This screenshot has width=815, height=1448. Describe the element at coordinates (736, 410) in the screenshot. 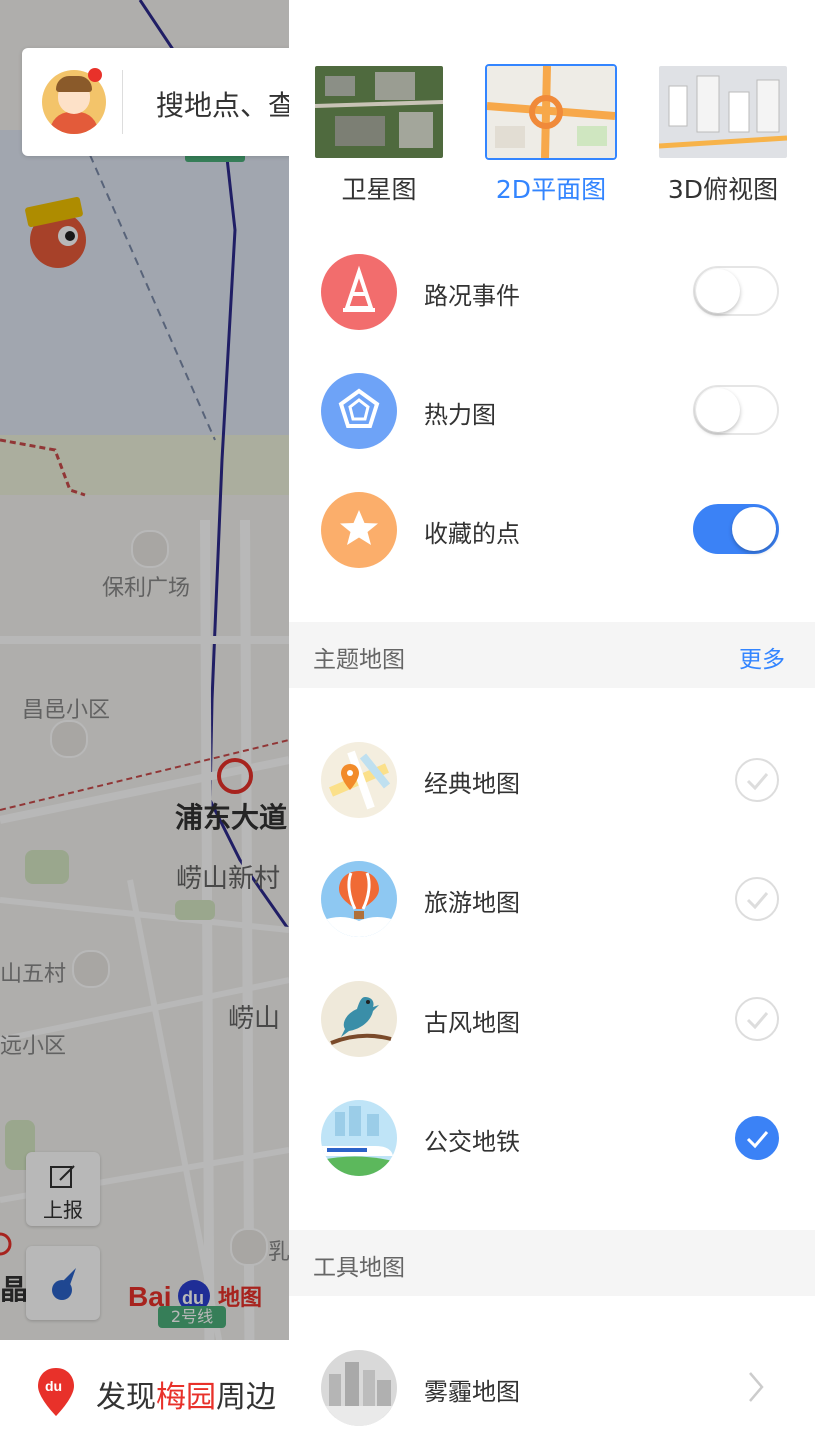

I see `heatmap-toggle` at that location.